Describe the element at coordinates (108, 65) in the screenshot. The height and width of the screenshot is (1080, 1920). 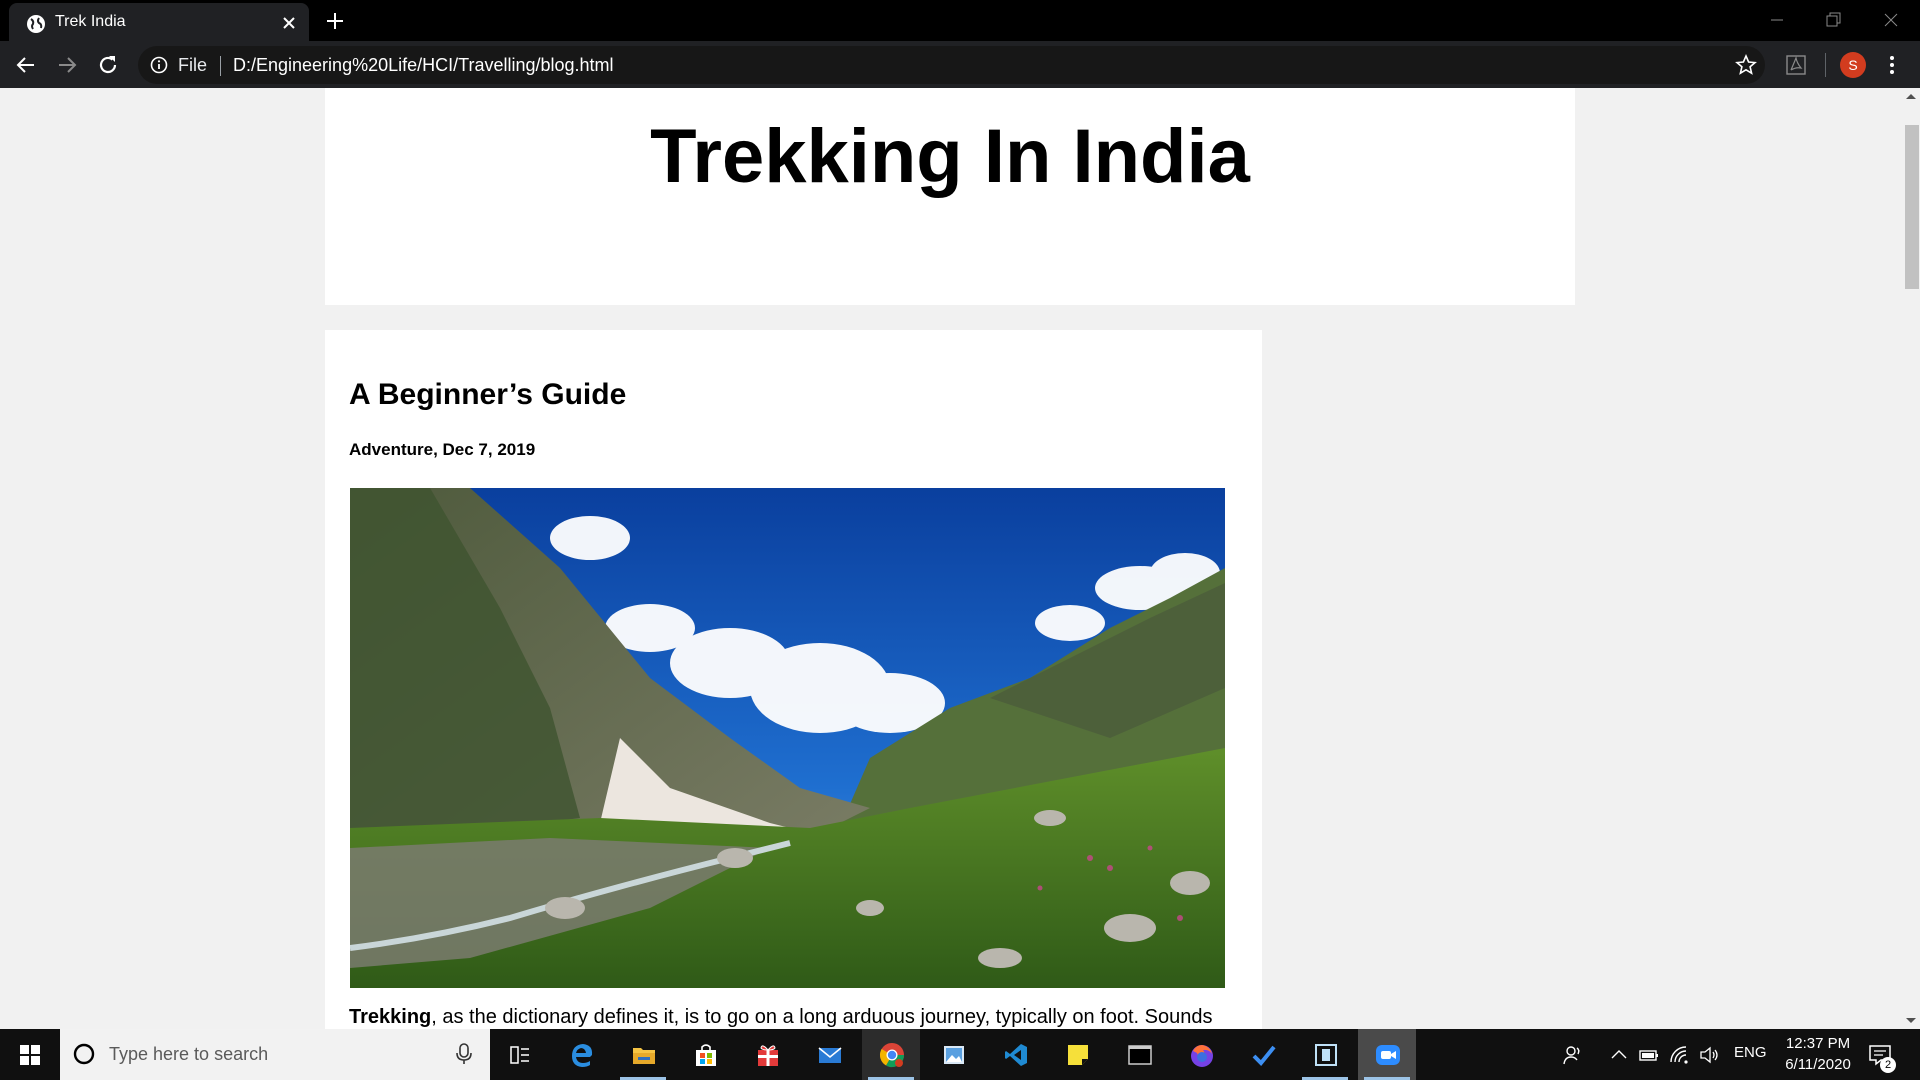
I see `reload-icon` at that location.